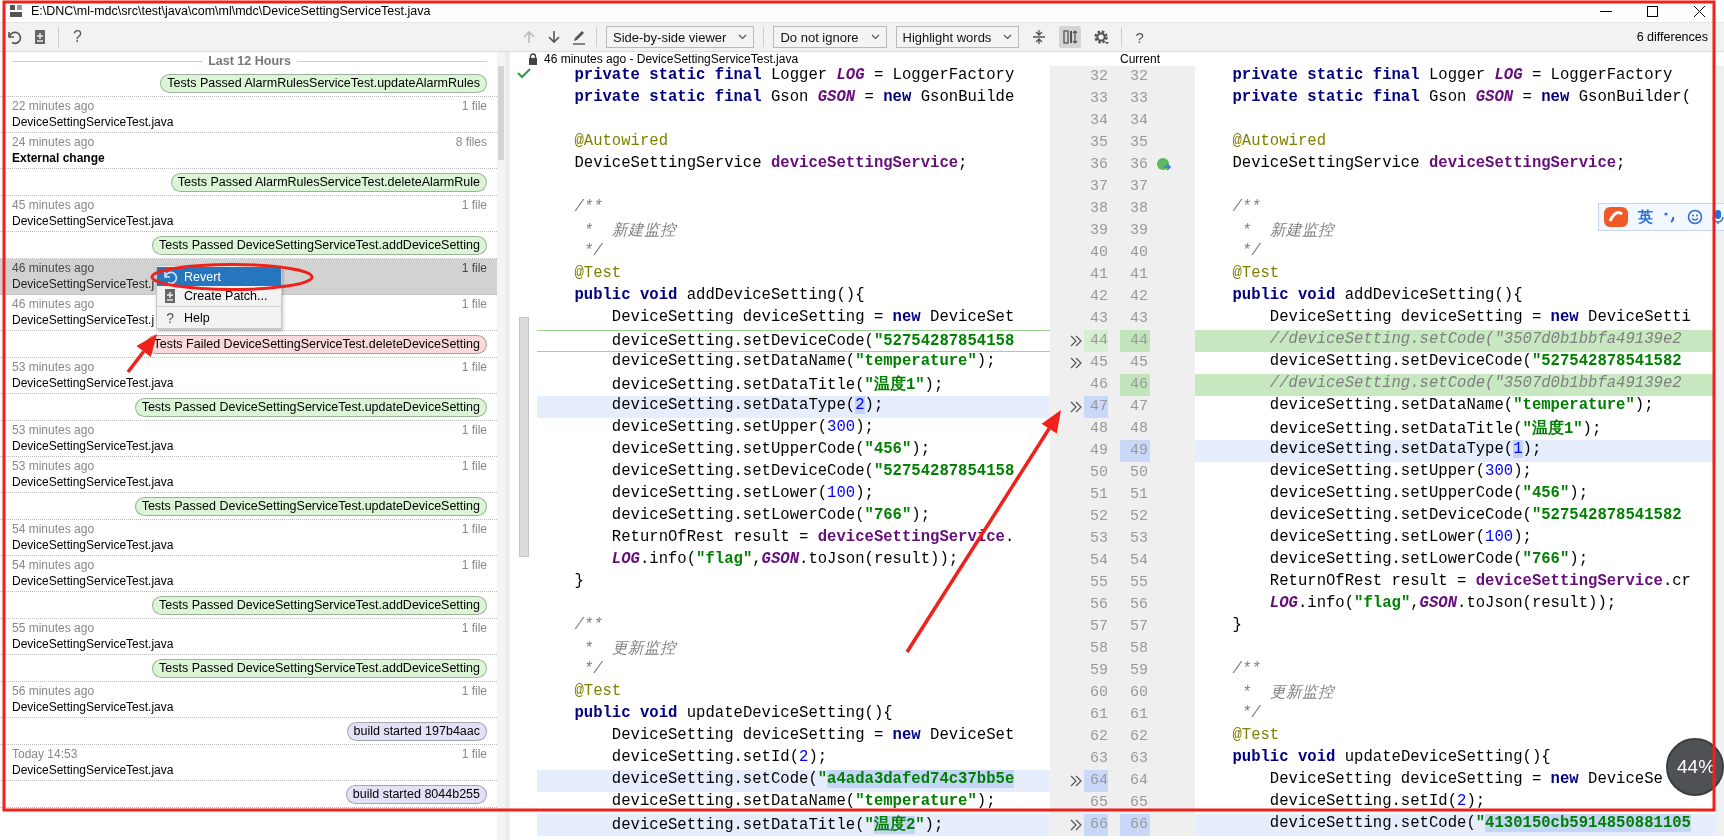  I want to click on line-number: 58, so click(1139, 649).